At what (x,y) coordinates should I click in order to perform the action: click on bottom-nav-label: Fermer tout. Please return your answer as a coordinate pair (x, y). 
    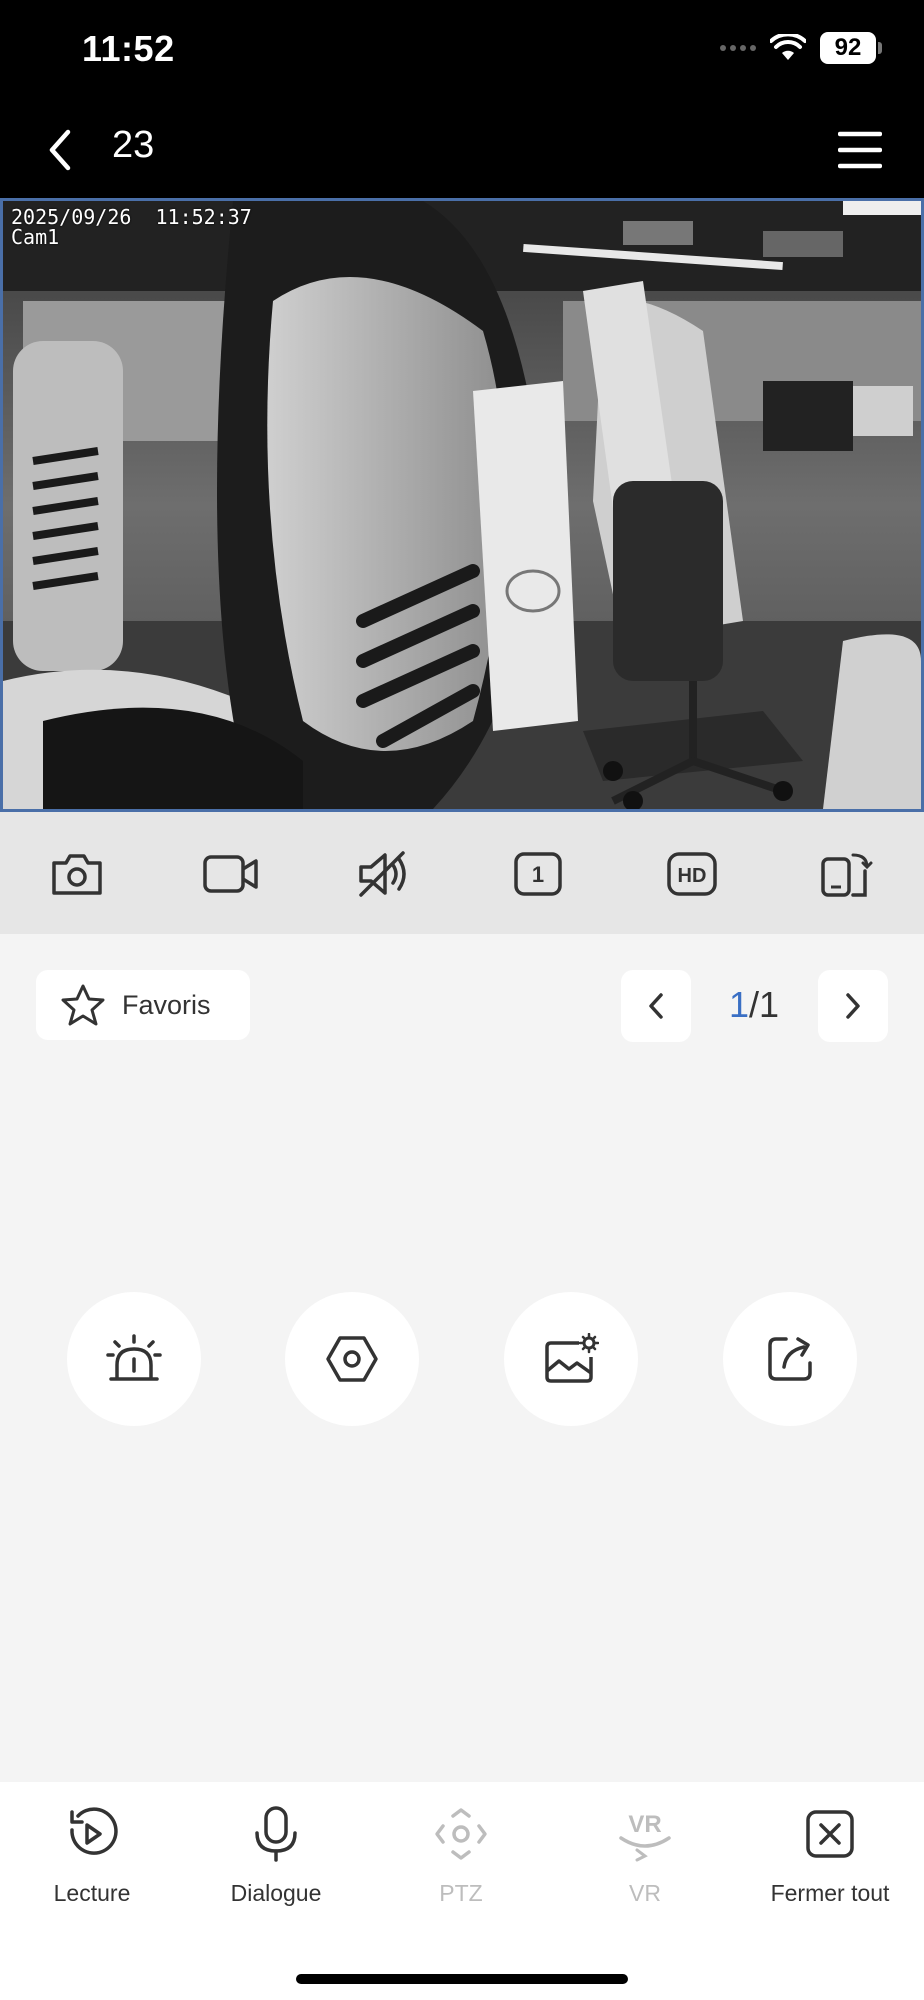
    Looking at the image, I should click on (830, 1893).